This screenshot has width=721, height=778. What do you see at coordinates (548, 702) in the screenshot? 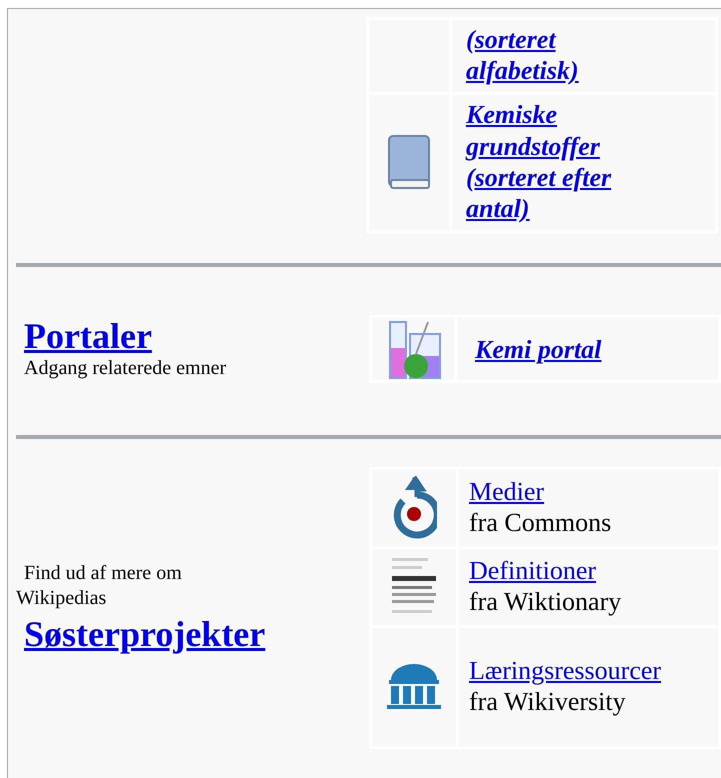
I see `source-label: fra Wikiversity` at bounding box center [548, 702].